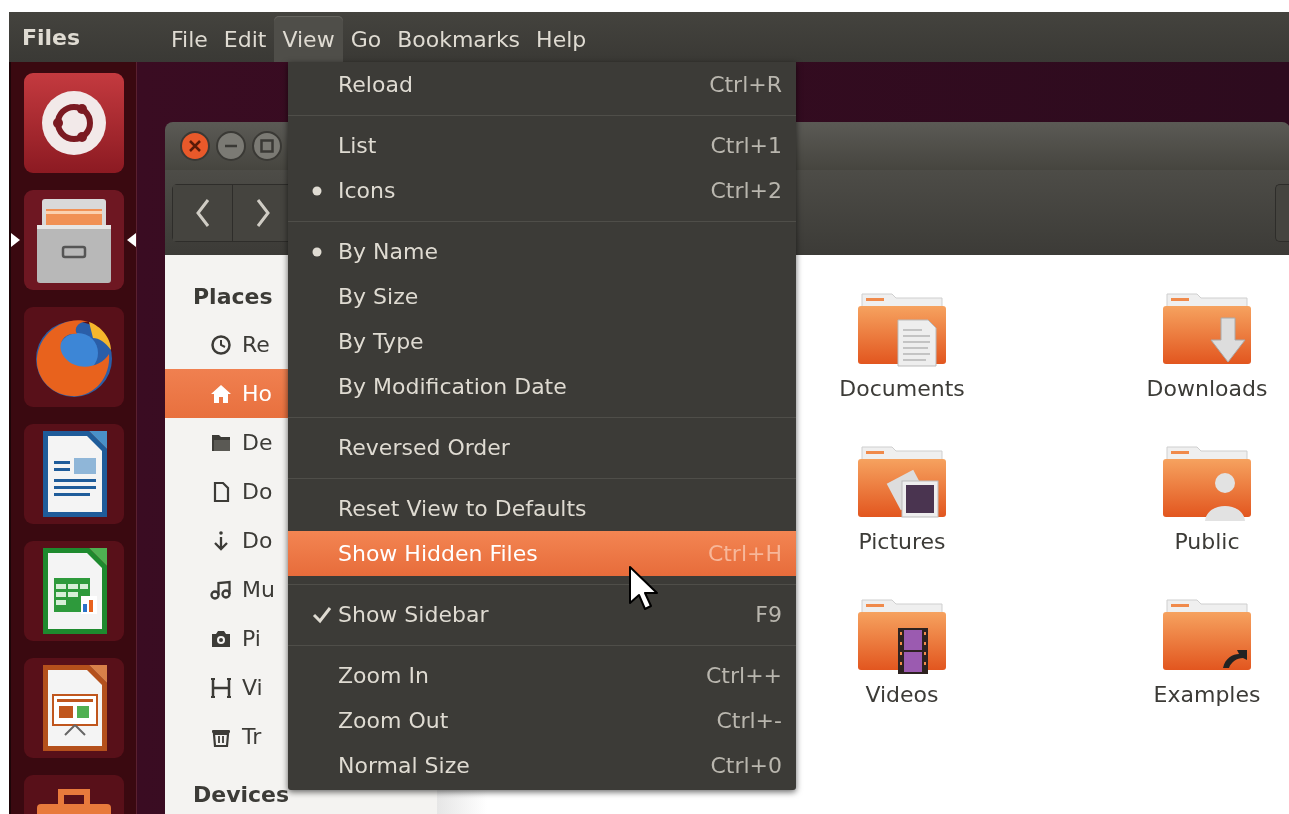 This screenshot has width=1289, height=814. What do you see at coordinates (745, 84) in the screenshot?
I see `keyboard-shortcut: Ctrl+R` at bounding box center [745, 84].